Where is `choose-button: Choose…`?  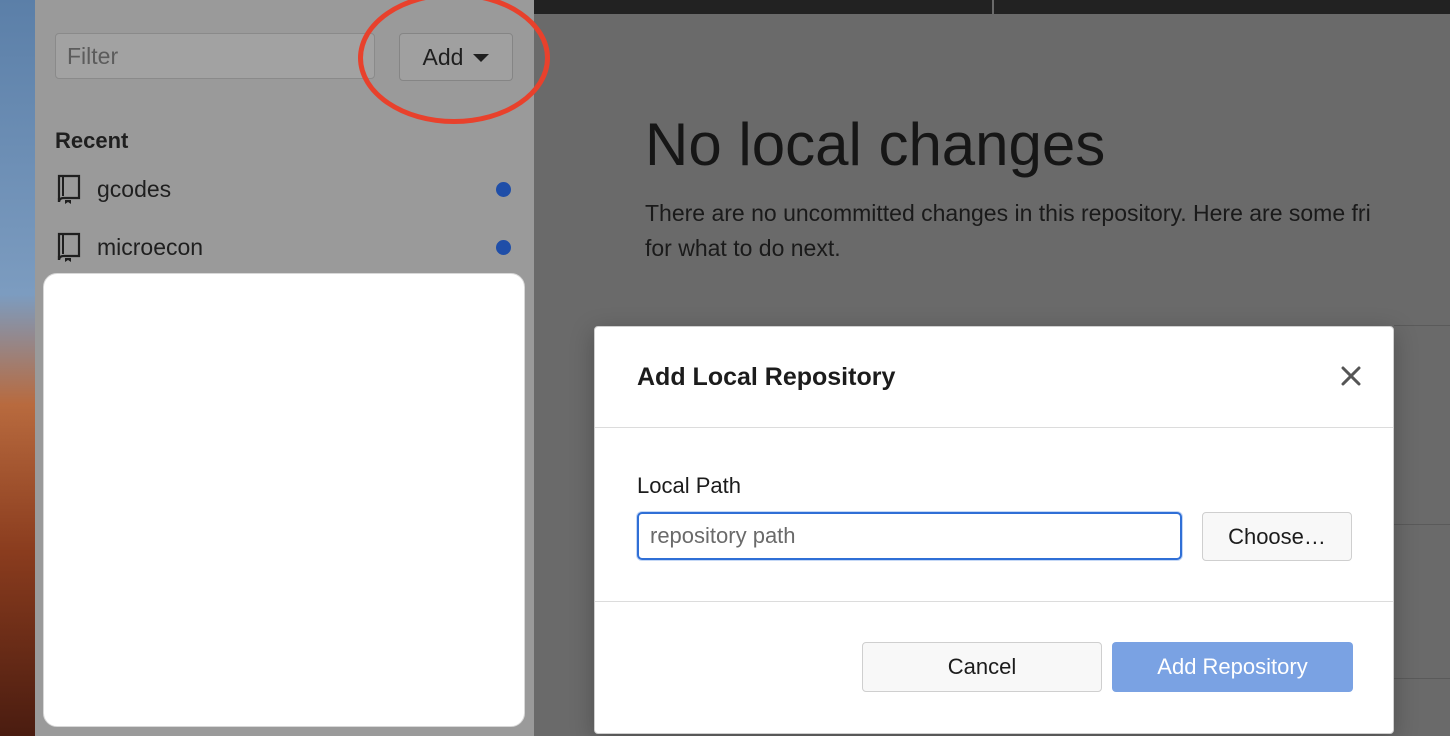
choose-button: Choose… is located at coordinates (1277, 536).